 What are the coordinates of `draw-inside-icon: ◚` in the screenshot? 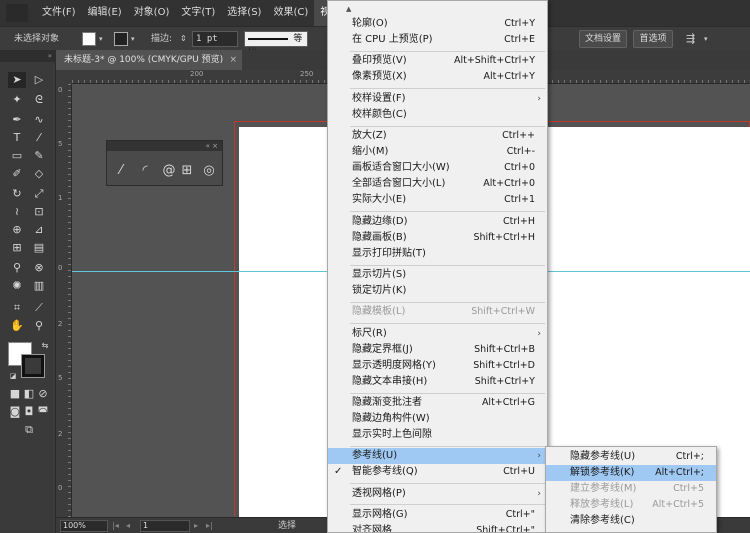 It's located at (43, 412).